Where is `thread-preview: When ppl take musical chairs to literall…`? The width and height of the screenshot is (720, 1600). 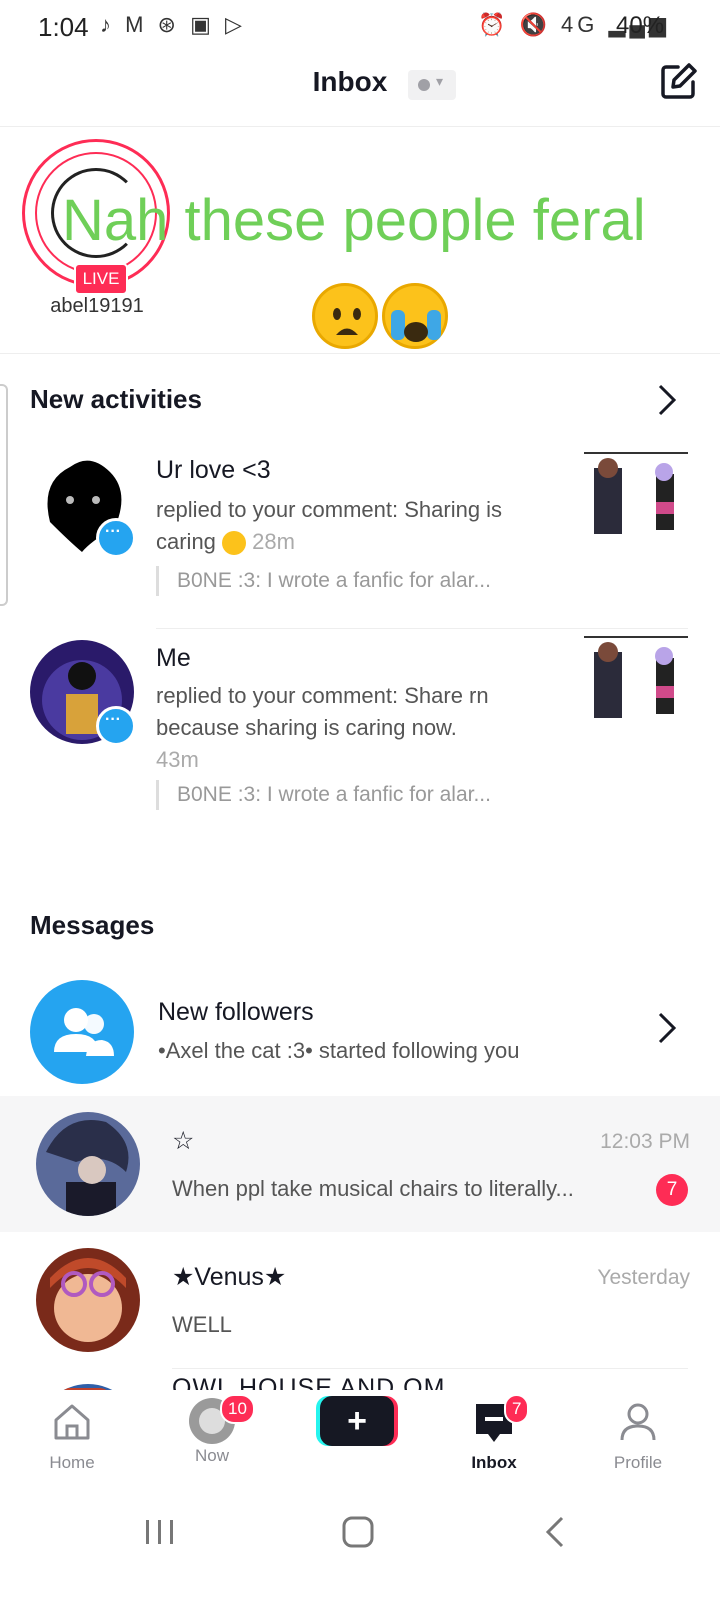 thread-preview: When ppl take musical chairs to literall… is located at coordinates (373, 1188).